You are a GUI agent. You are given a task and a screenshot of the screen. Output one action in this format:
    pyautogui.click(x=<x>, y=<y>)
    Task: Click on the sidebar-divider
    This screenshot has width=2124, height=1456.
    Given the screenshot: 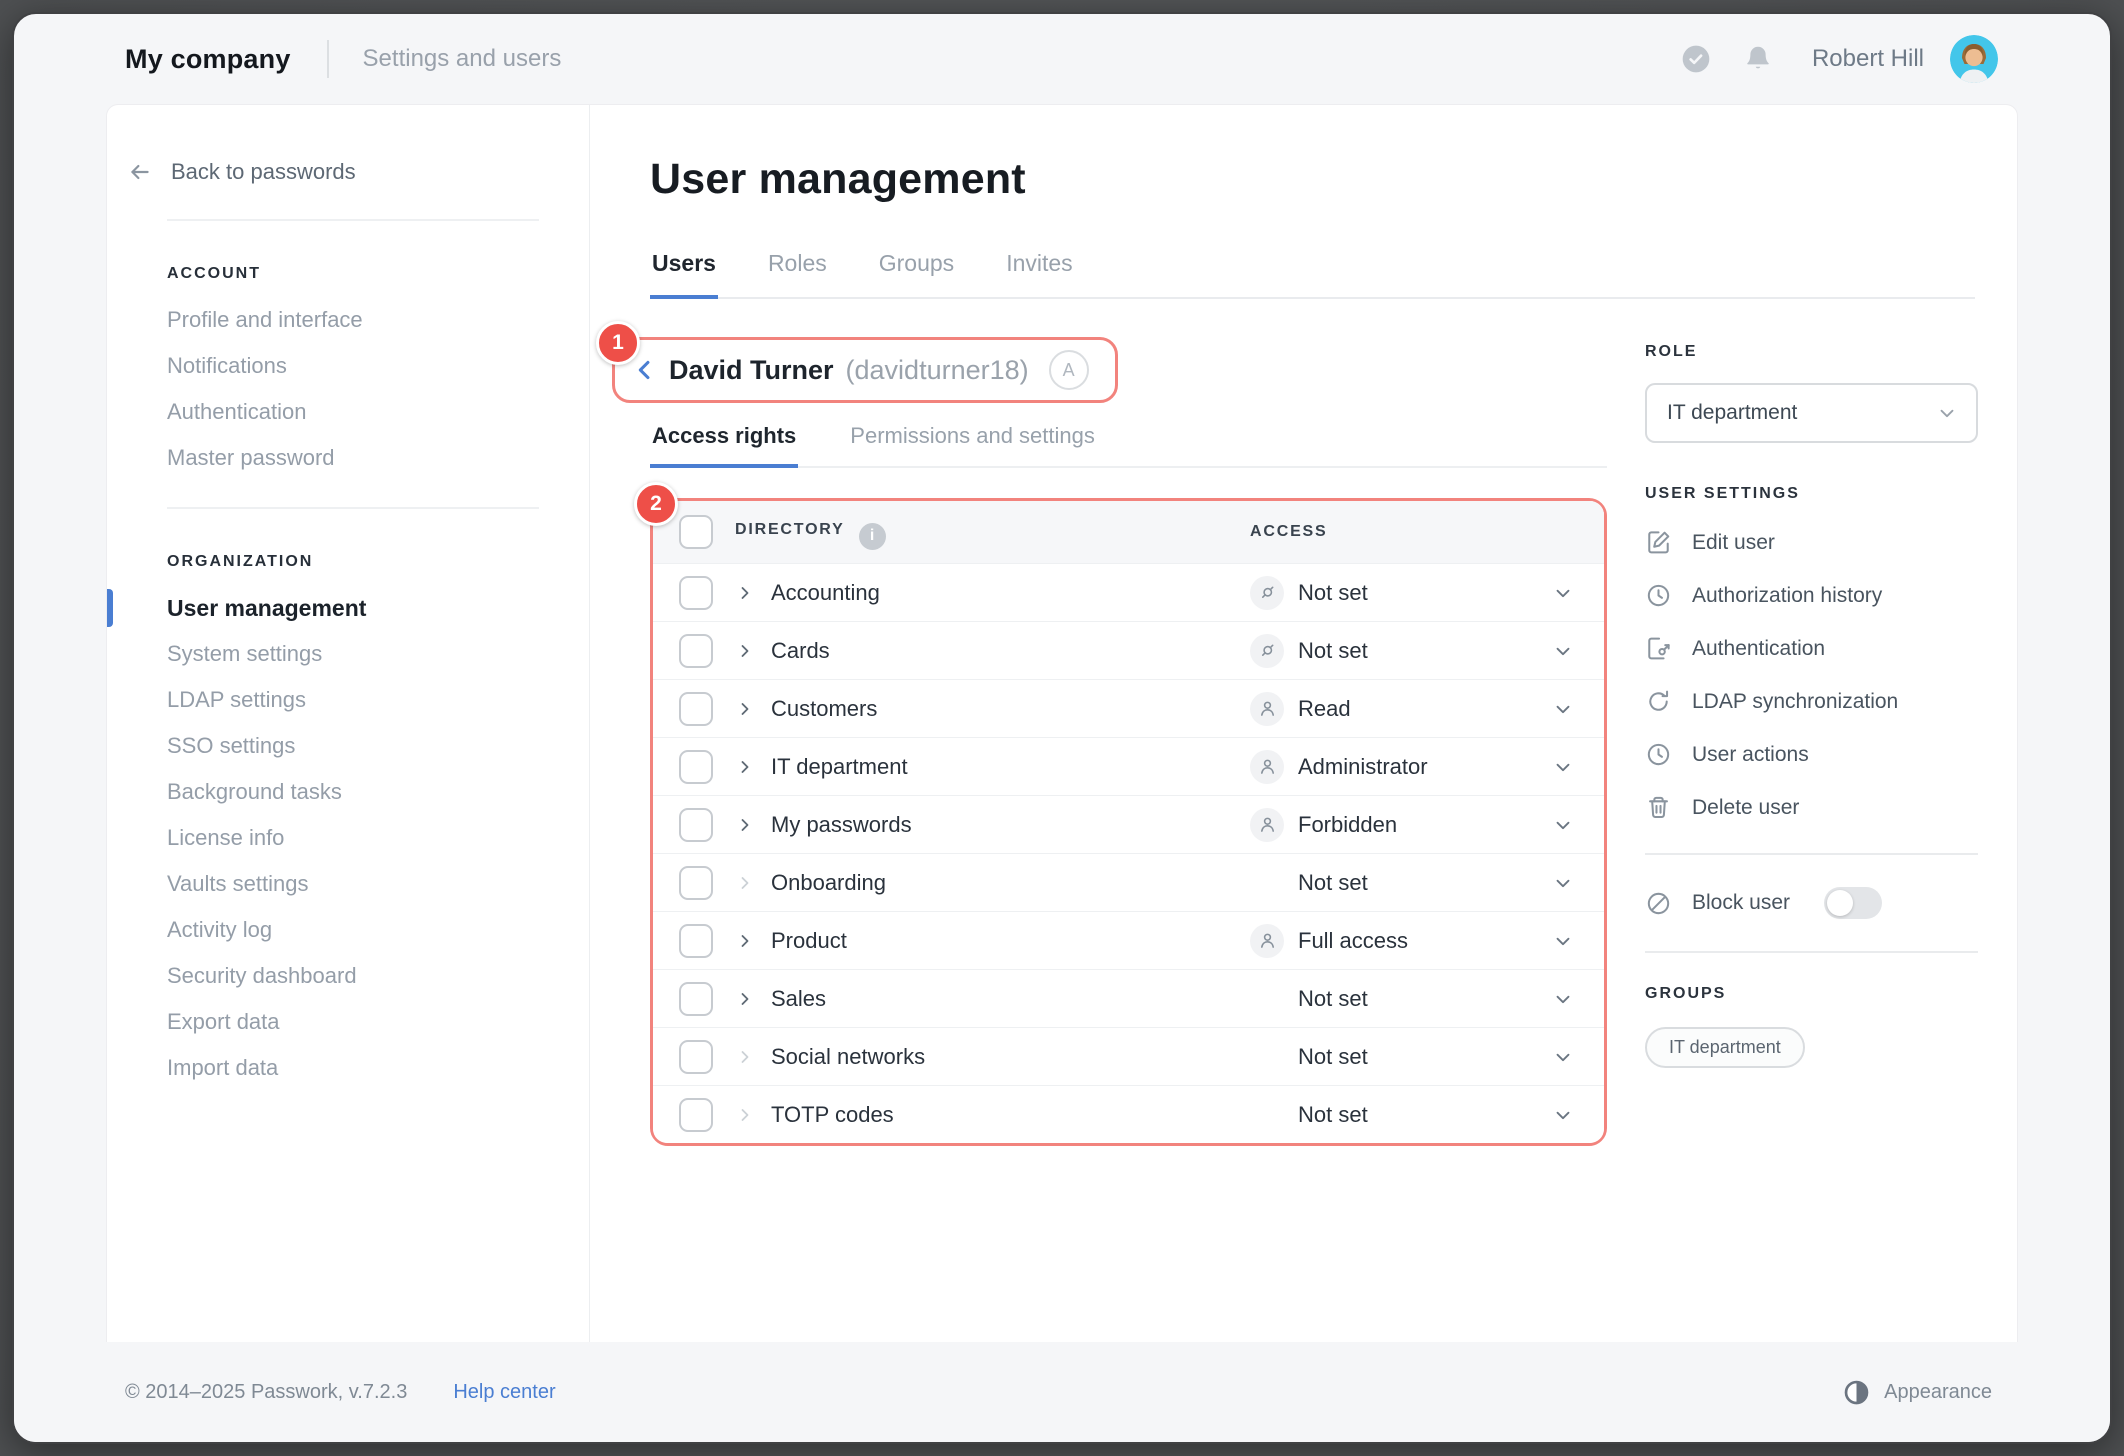 What is the action you would take?
    pyautogui.click(x=353, y=508)
    